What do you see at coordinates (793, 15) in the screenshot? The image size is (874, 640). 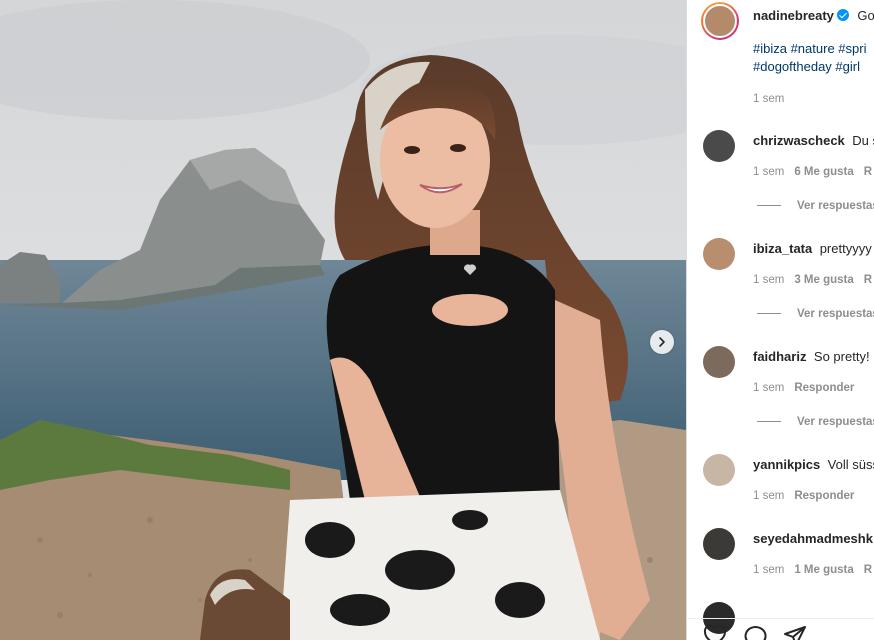 I see `author-username: nadinebreaty` at bounding box center [793, 15].